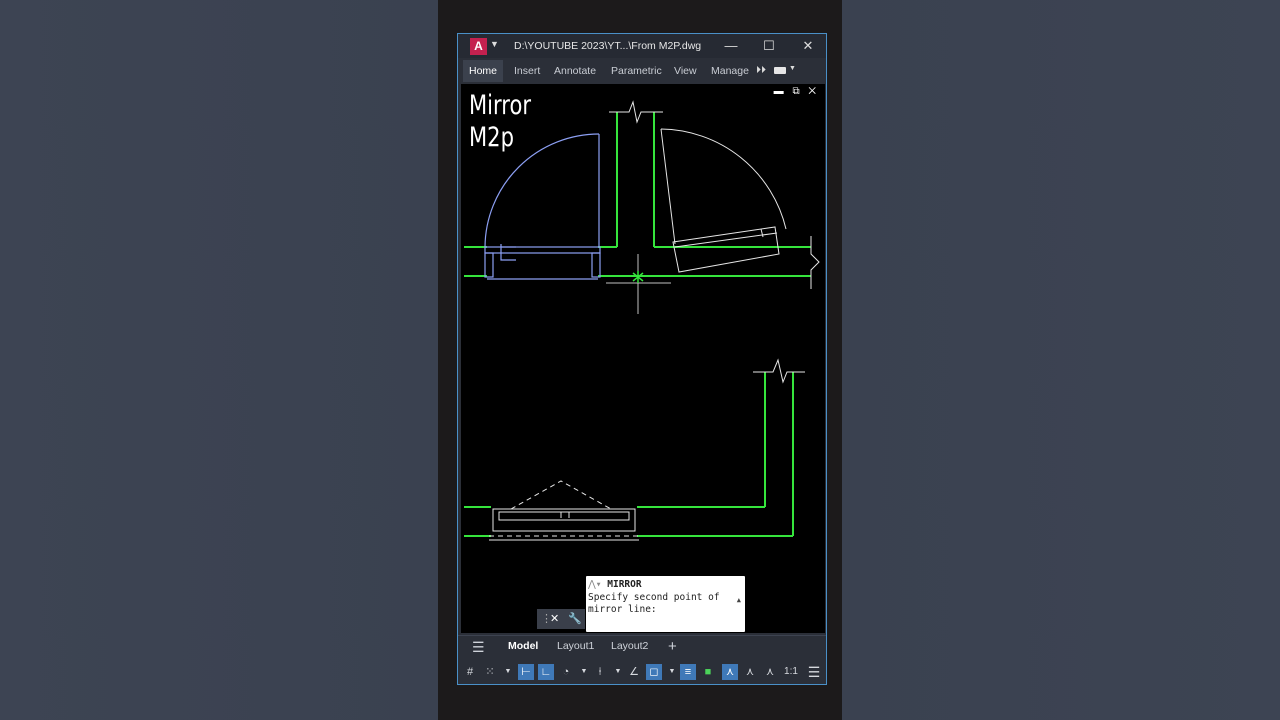  I want to click on workspace-chevron-down-icon: ▼, so click(792, 68).